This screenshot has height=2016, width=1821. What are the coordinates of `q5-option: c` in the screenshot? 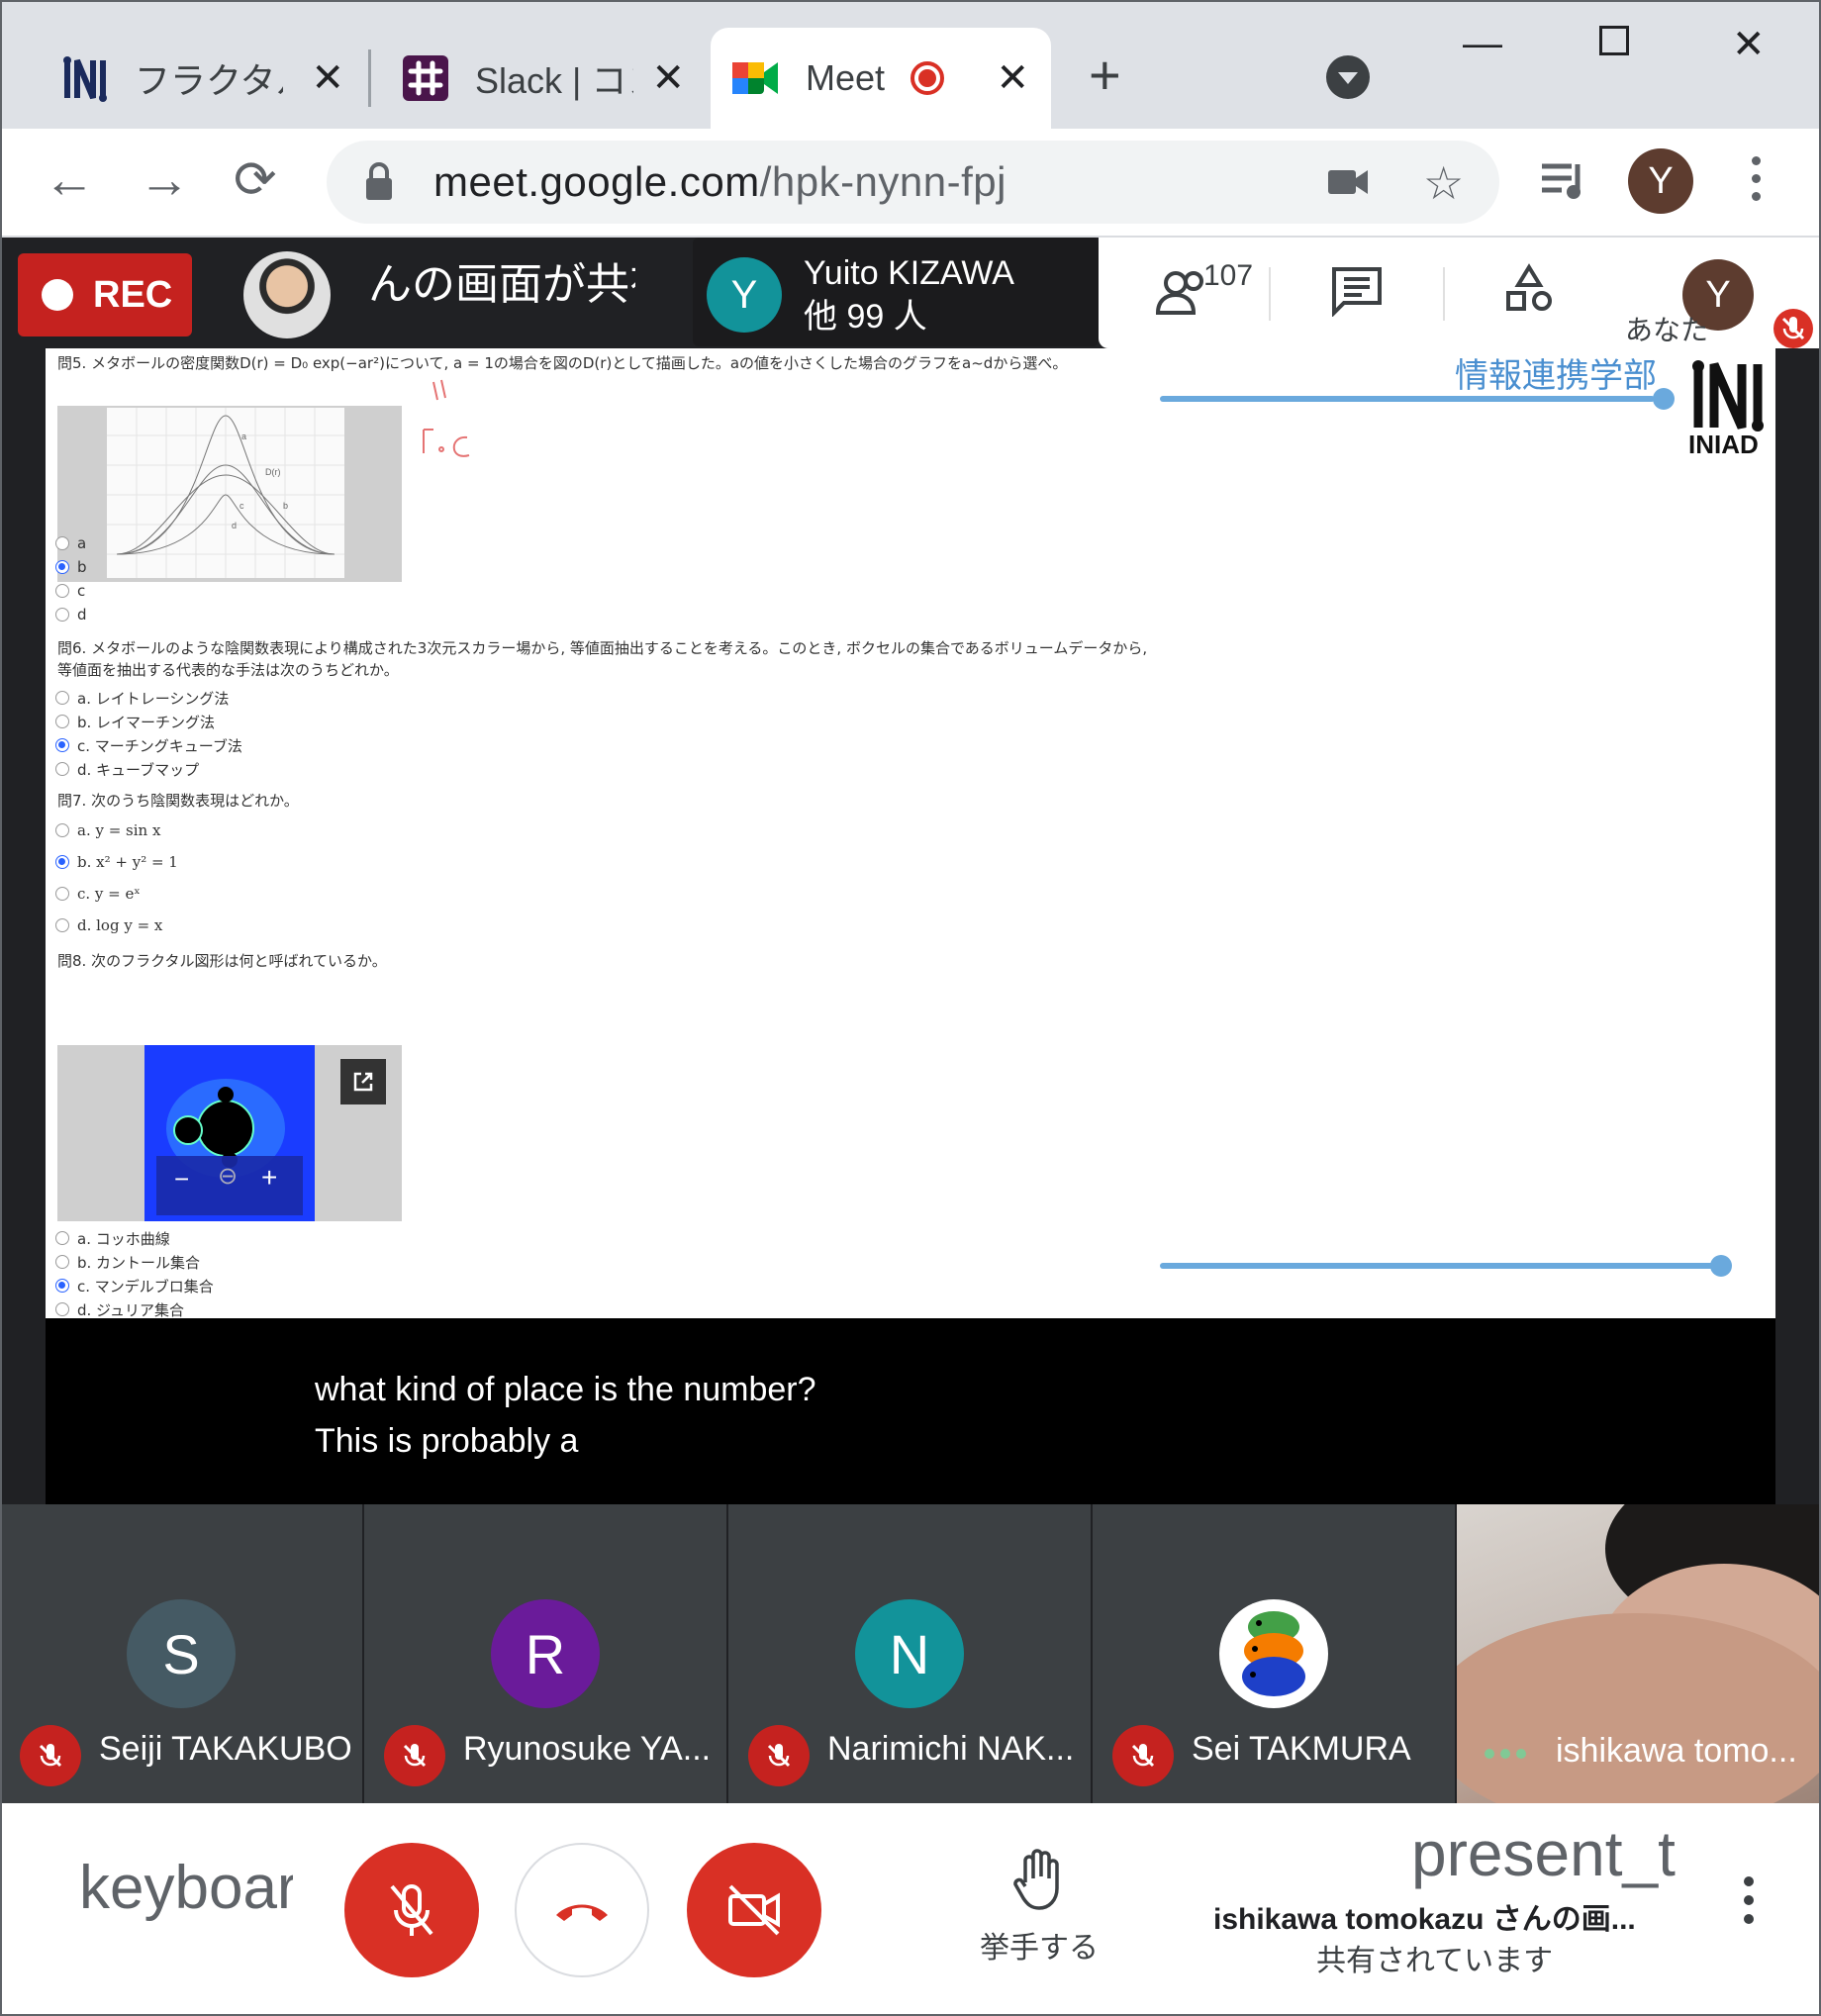 It's located at (70, 591).